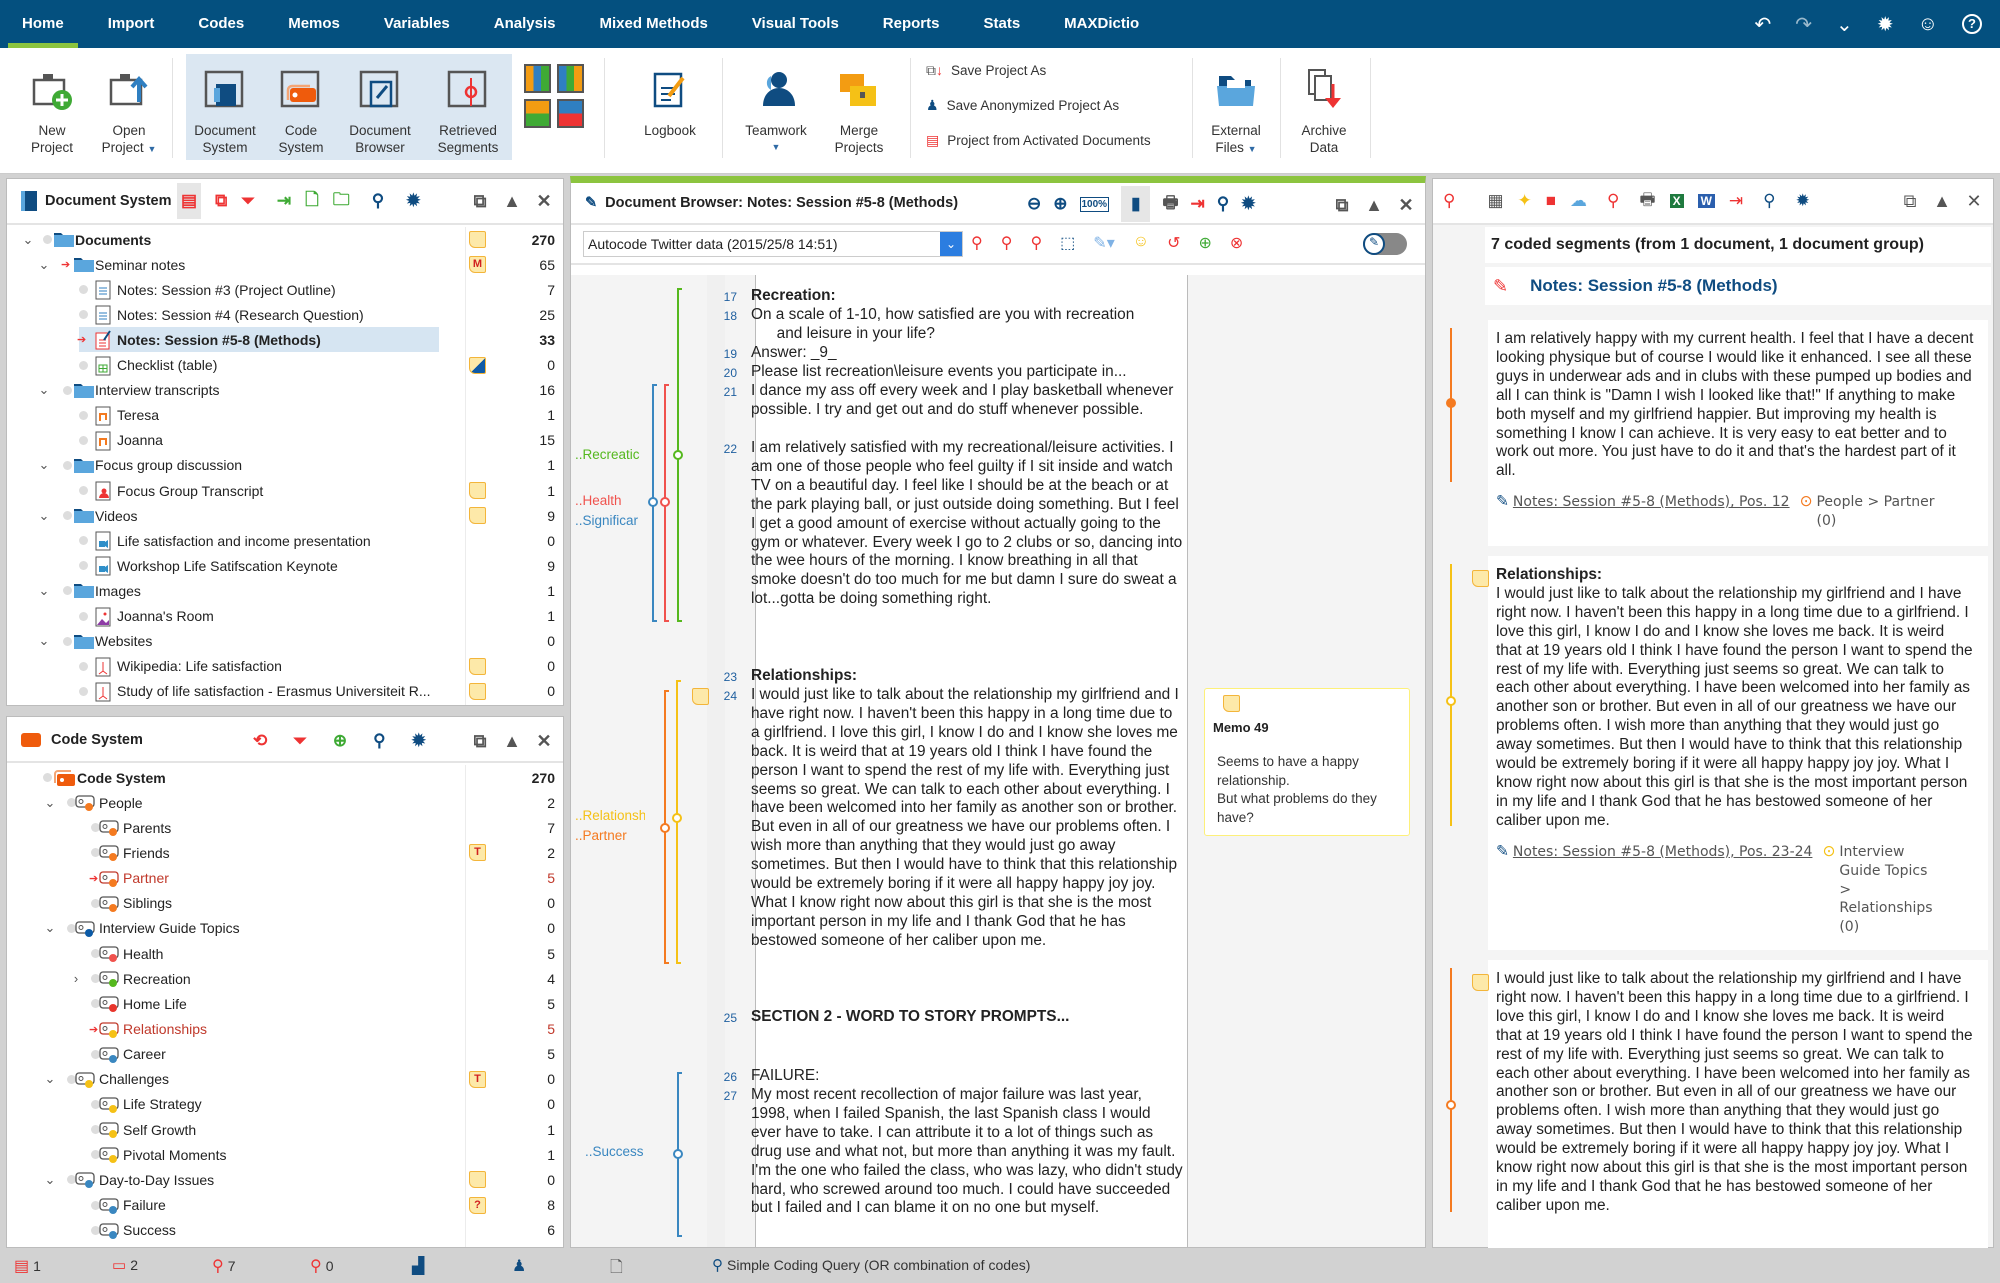 The image size is (2000, 1283). Describe the element at coordinates (1173, 243) in the screenshot. I see `undo-code-icon: ↺` at that location.